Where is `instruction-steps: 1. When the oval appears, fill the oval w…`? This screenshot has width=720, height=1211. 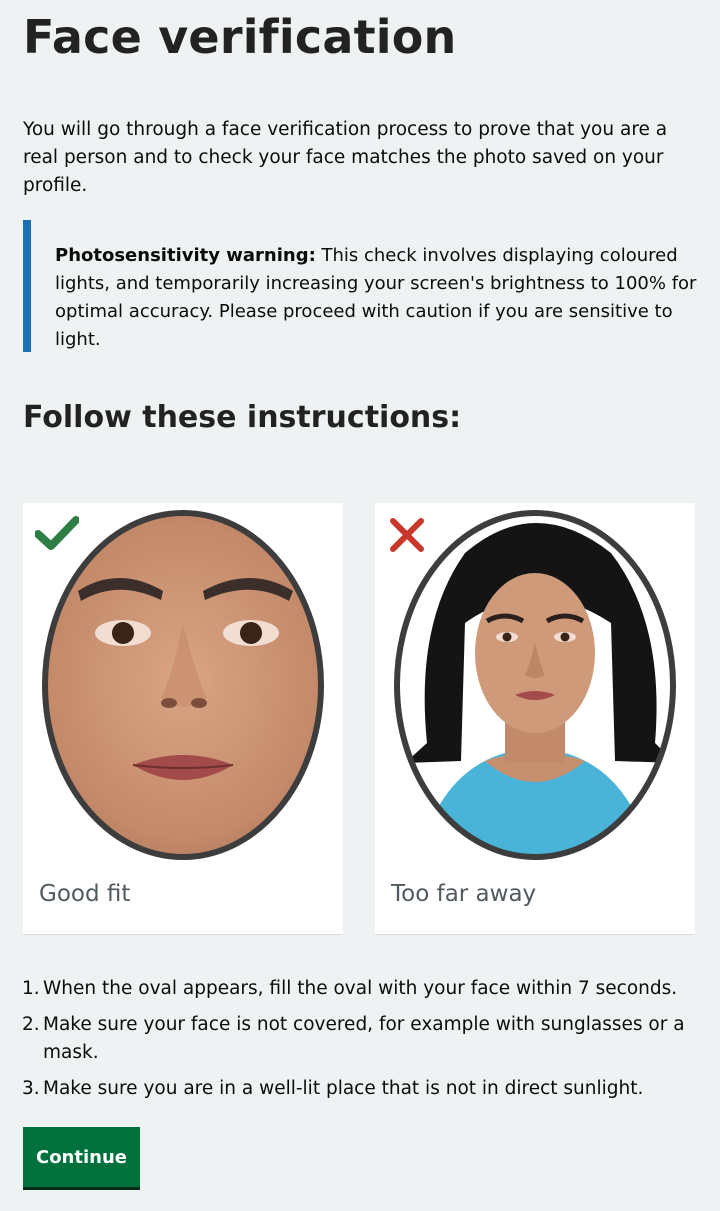 instruction-steps: 1. When the oval appears, fill the oval w… is located at coordinates (362, 1043).